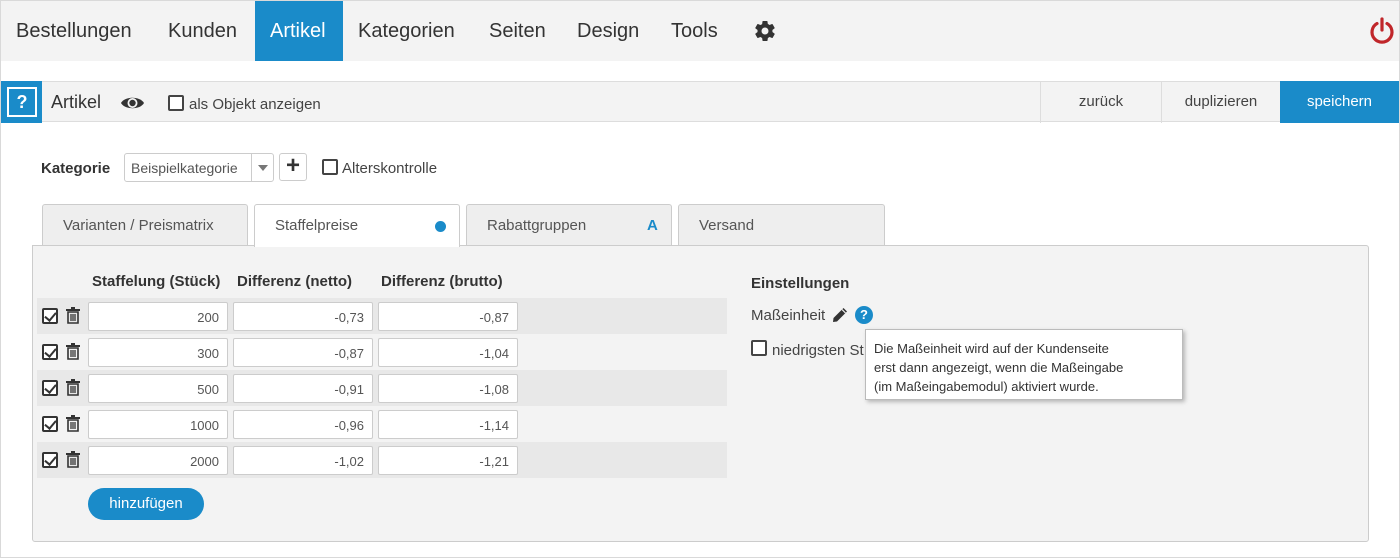 The width and height of the screenshot is (1400, 558). Describe the element at coordinates (299, 31) in the screenshot. I see `nav-item-artikel: Artikel` at that location.